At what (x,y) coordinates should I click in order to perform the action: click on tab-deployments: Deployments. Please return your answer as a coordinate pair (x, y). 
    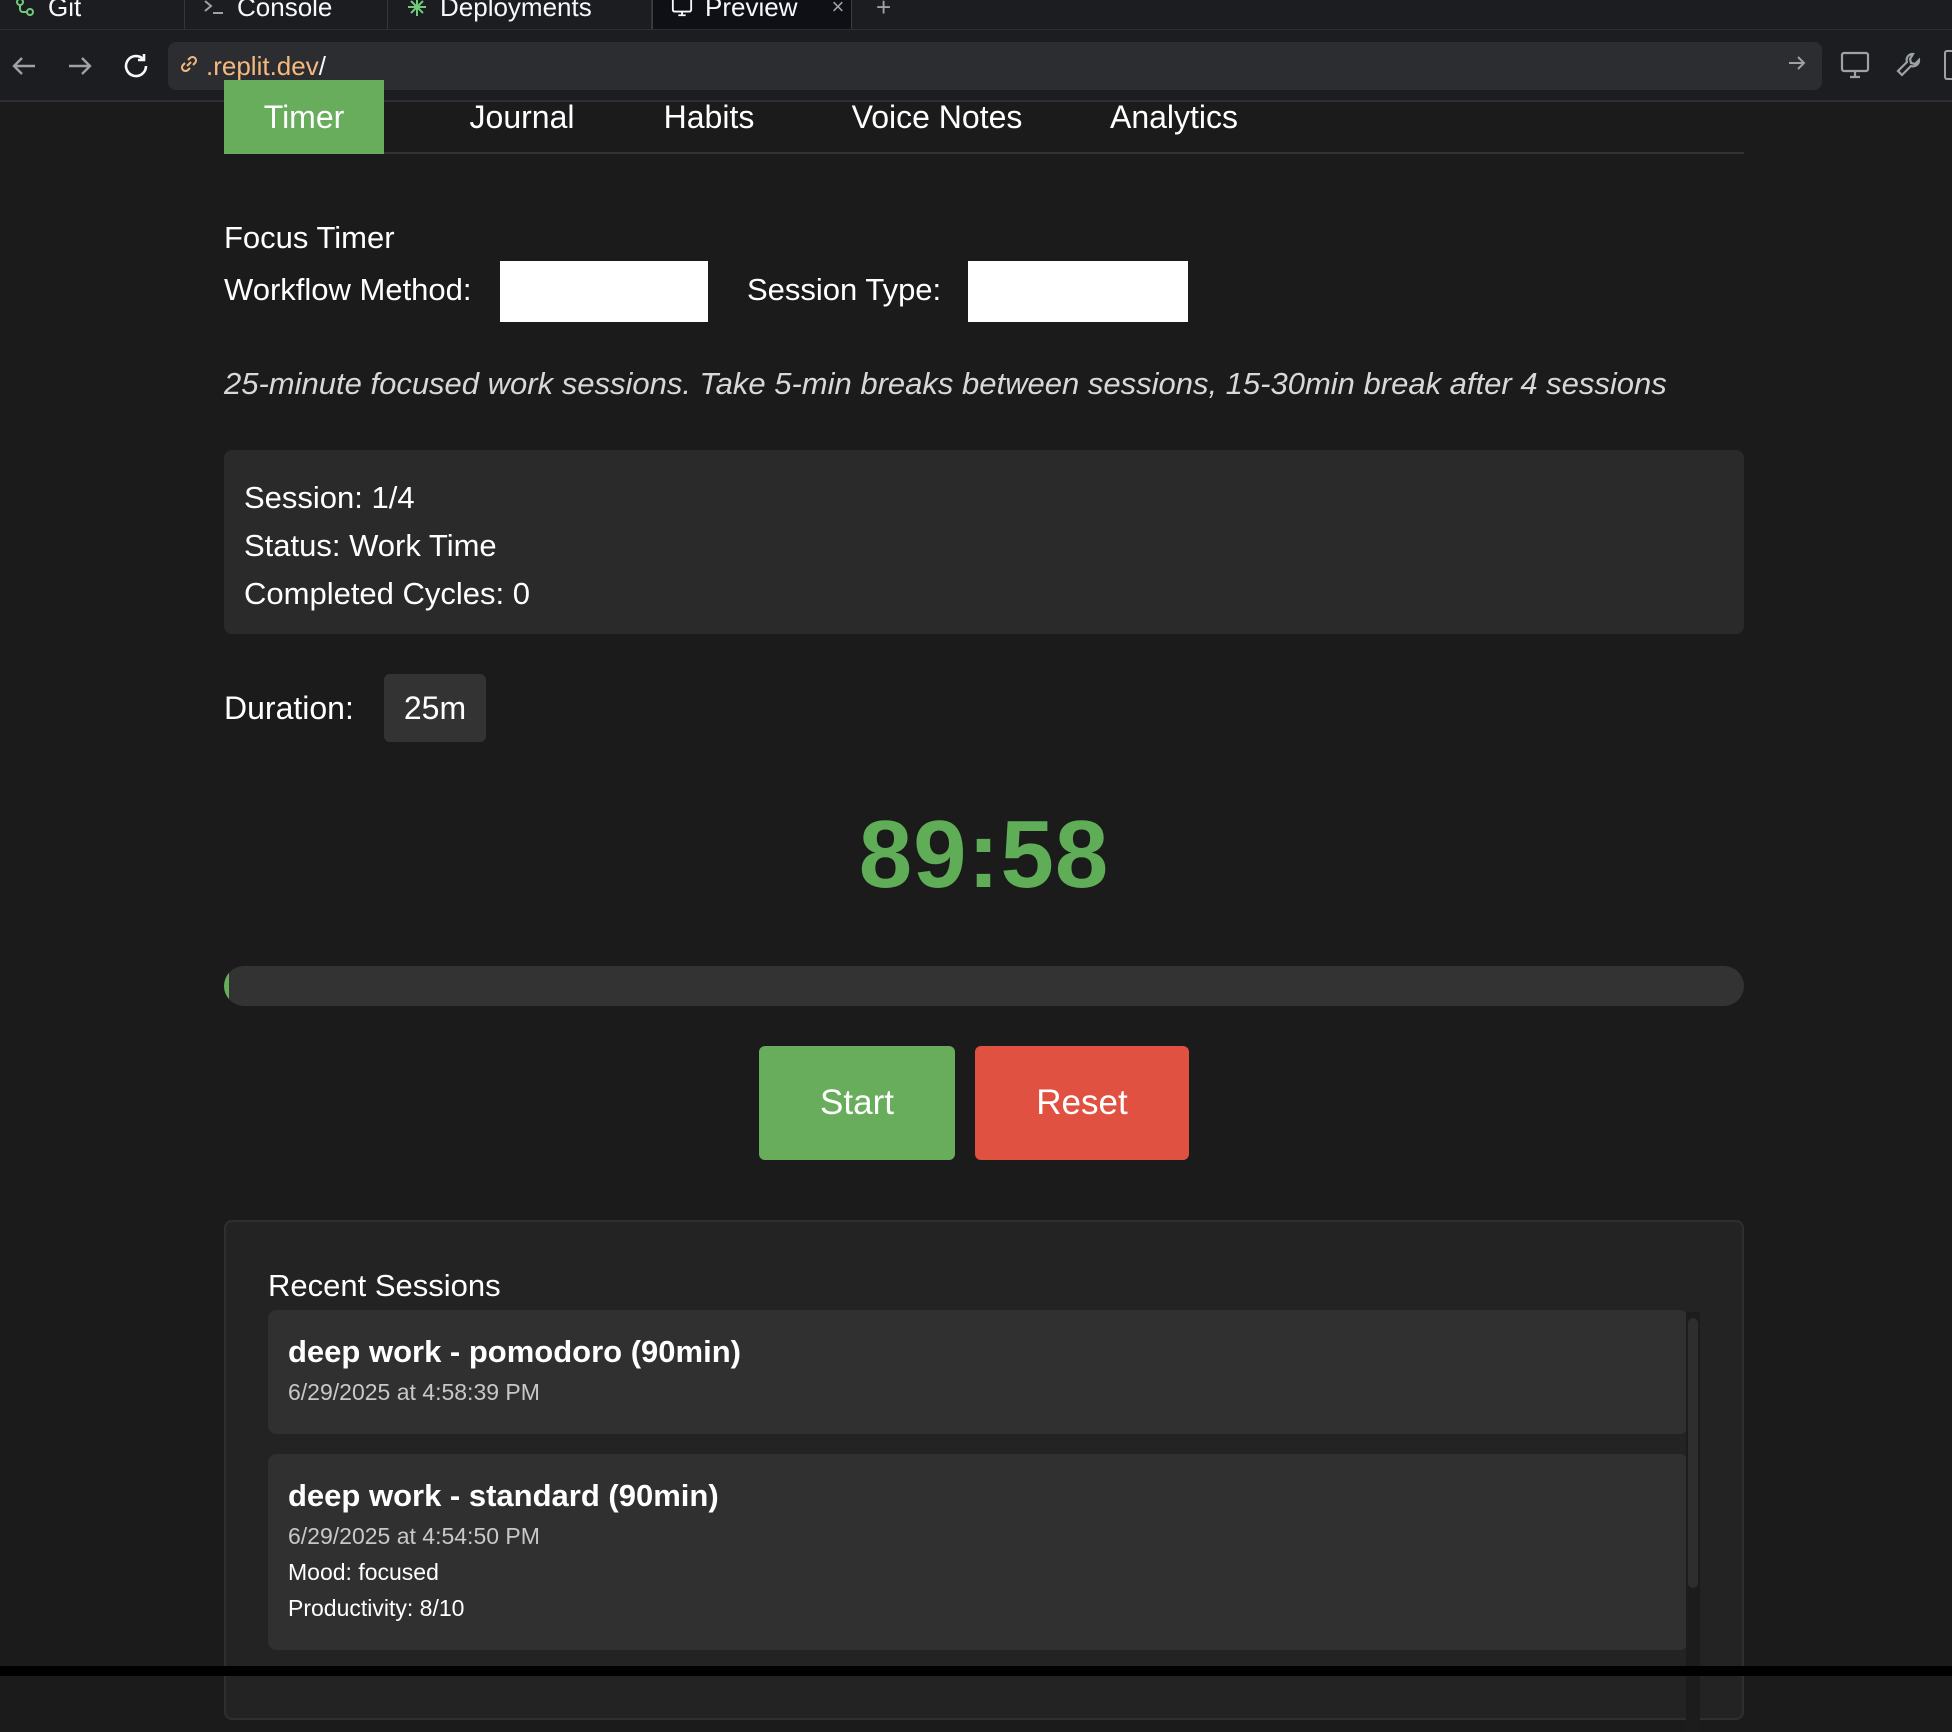
    Looking at the image, I should click on (520, 14).